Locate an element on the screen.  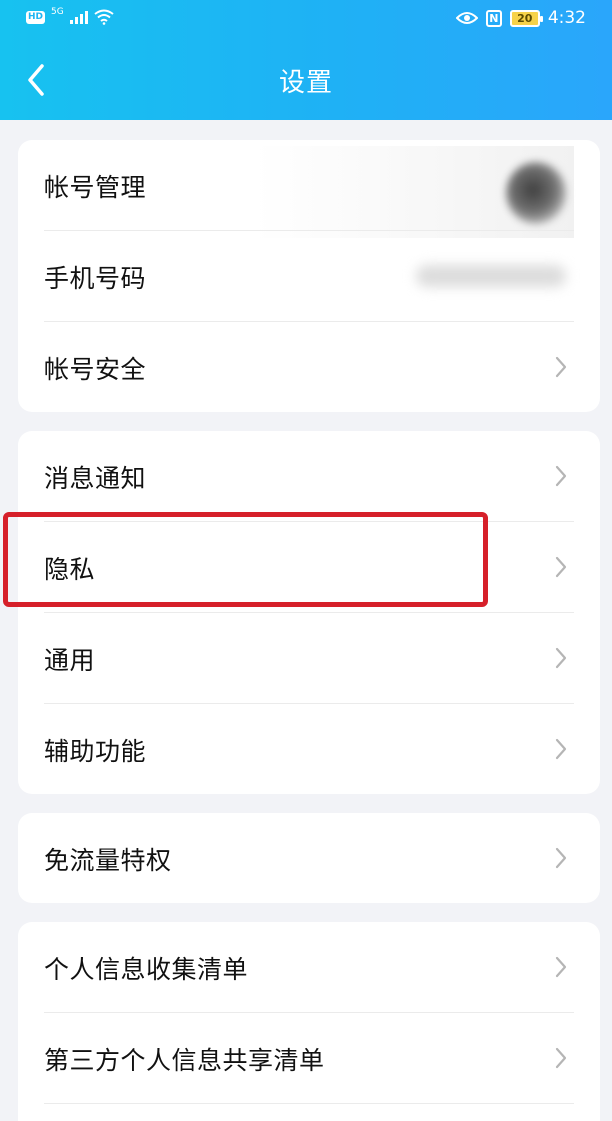
settings-item-third-party-sharing: 第三方个人信息共享清单 is located at coordinates (309, 1058).